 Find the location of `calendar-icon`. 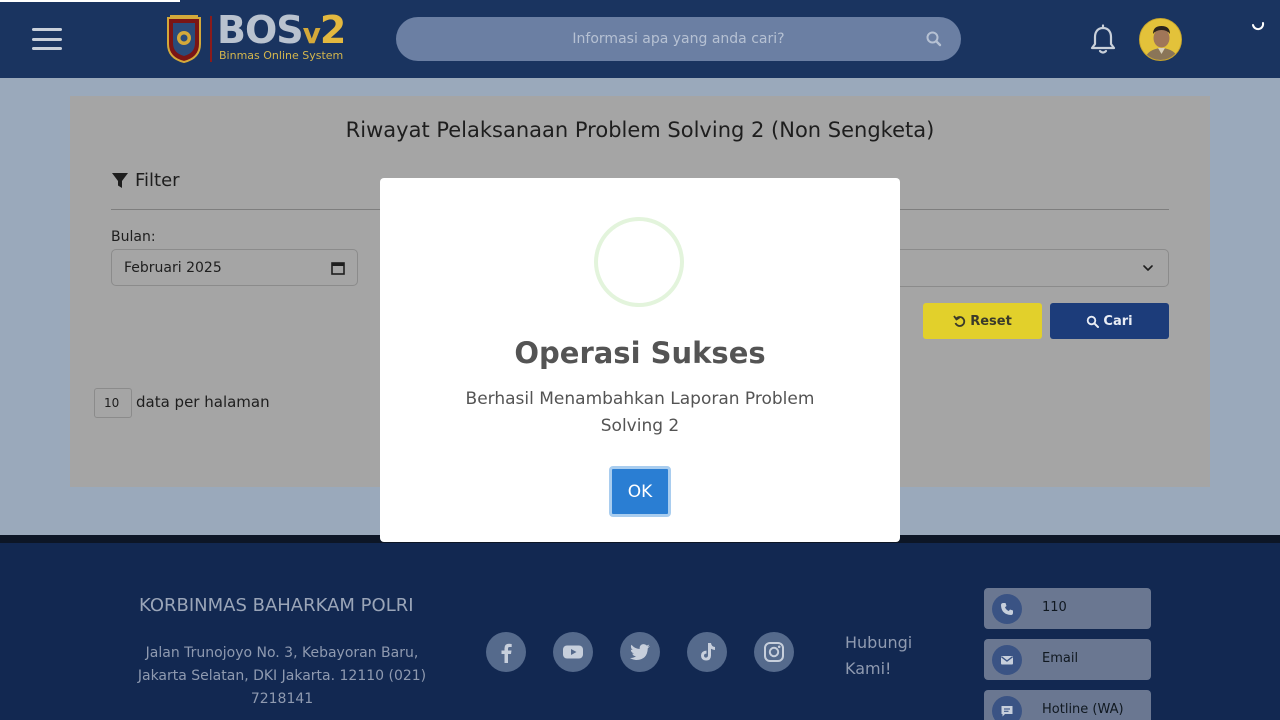

calendar-icon is located at coordinates (338, 268).